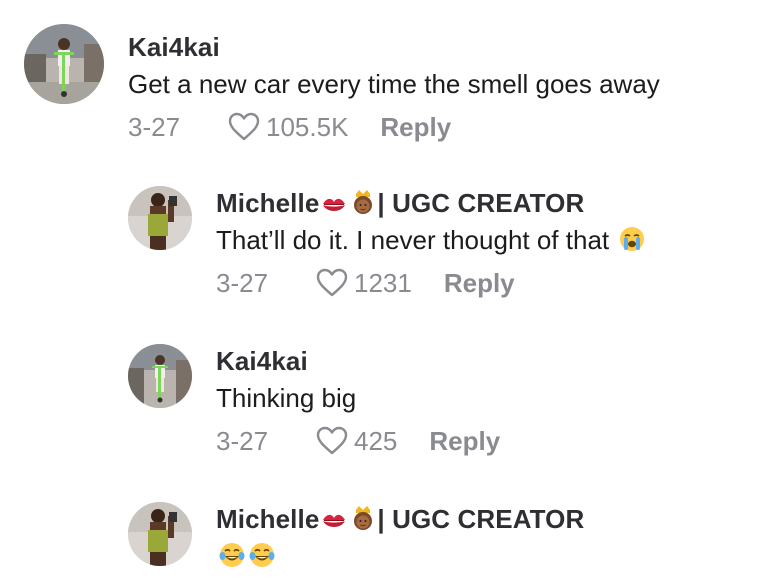 This screenshot has height=586, width=784. I want to click on like-count: 105.5K, so click(307, 126).